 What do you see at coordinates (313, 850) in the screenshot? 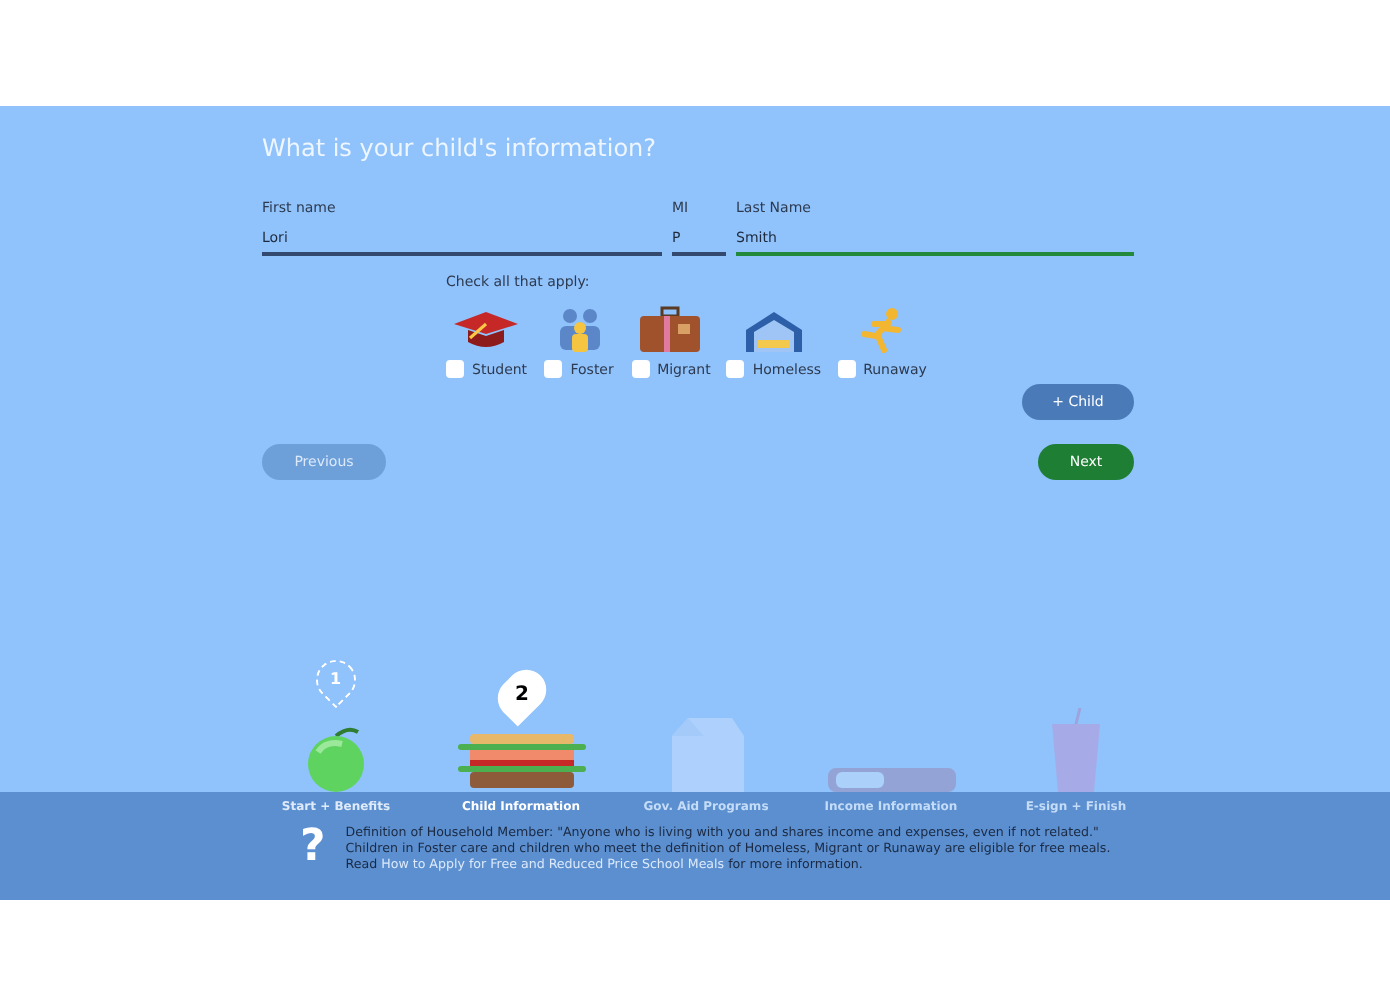
I see `help-icon: ?` at bounding box center [313, 850].